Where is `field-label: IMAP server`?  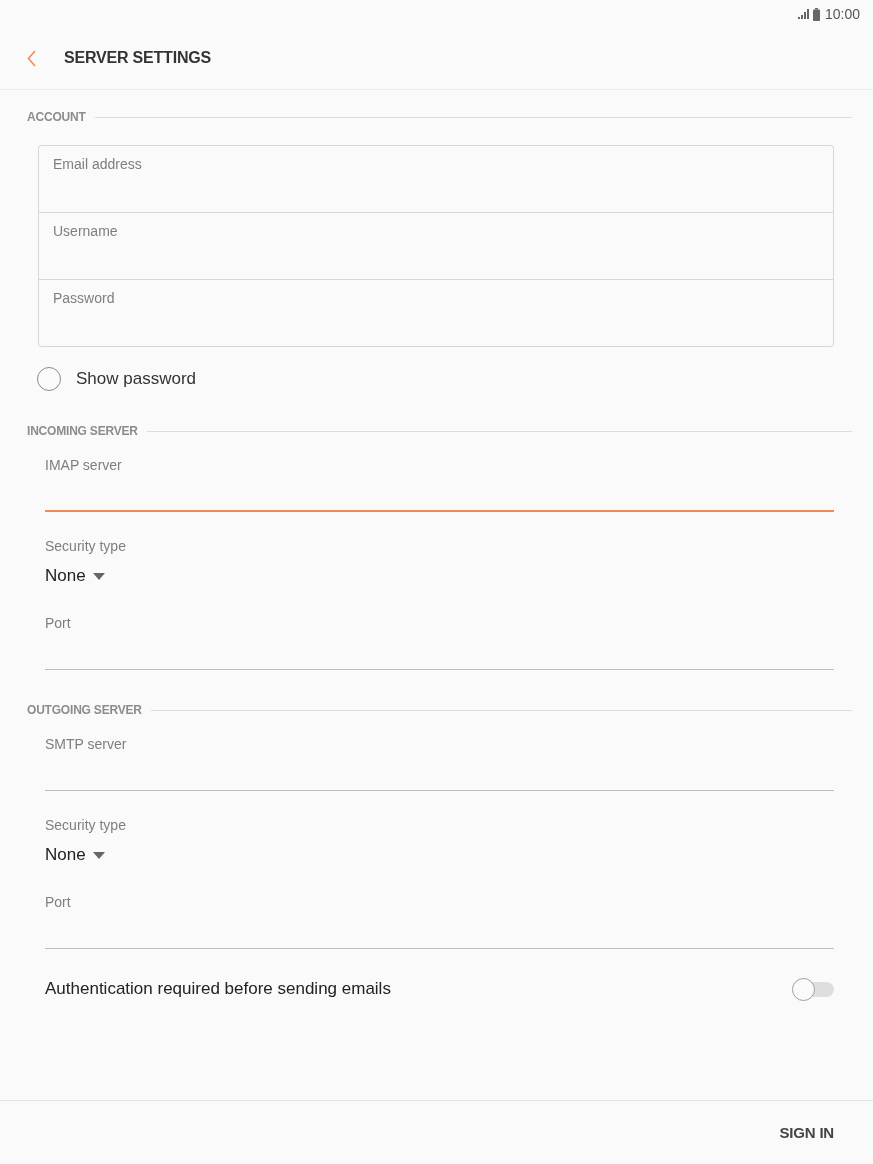
field-label: IMAP server is located at coordinates (83, 465).